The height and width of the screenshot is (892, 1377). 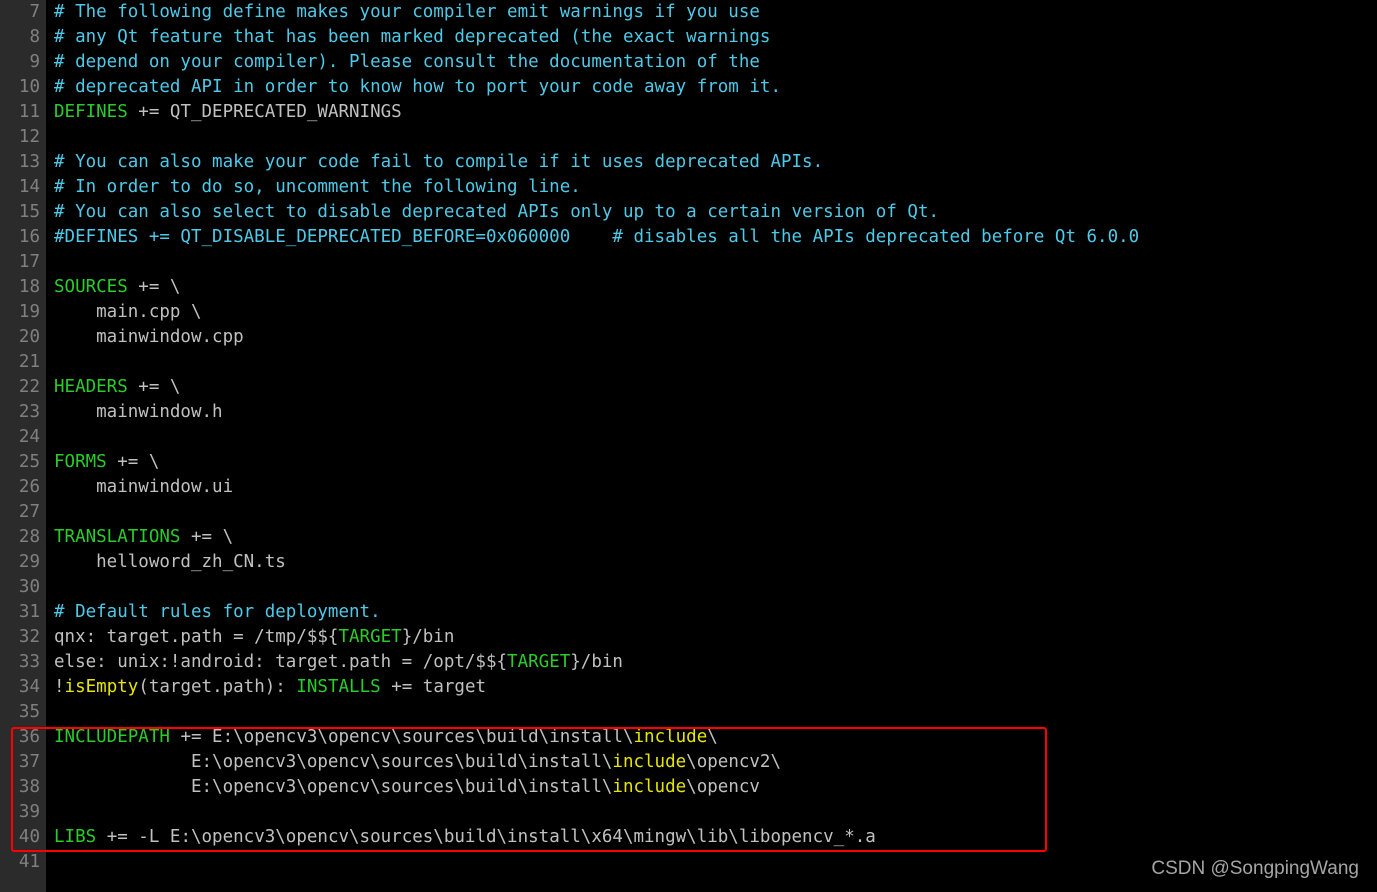 What do you see at coordinates (596, 662) in the screenshot?
I see `token-plain: }/bin` at bounding box center [596, 662].